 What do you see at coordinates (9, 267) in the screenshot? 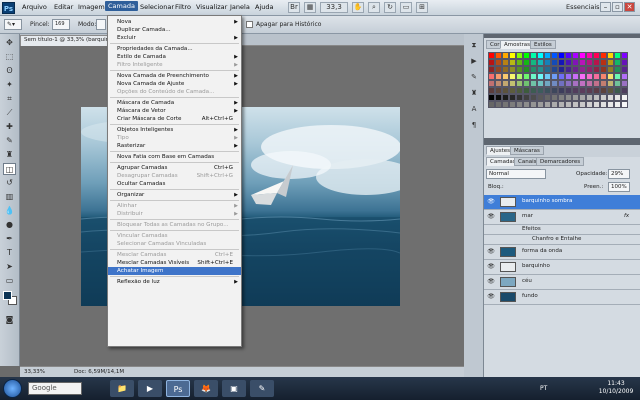
I see `path-select-icon: ➤` at bounding box center [9, 267].